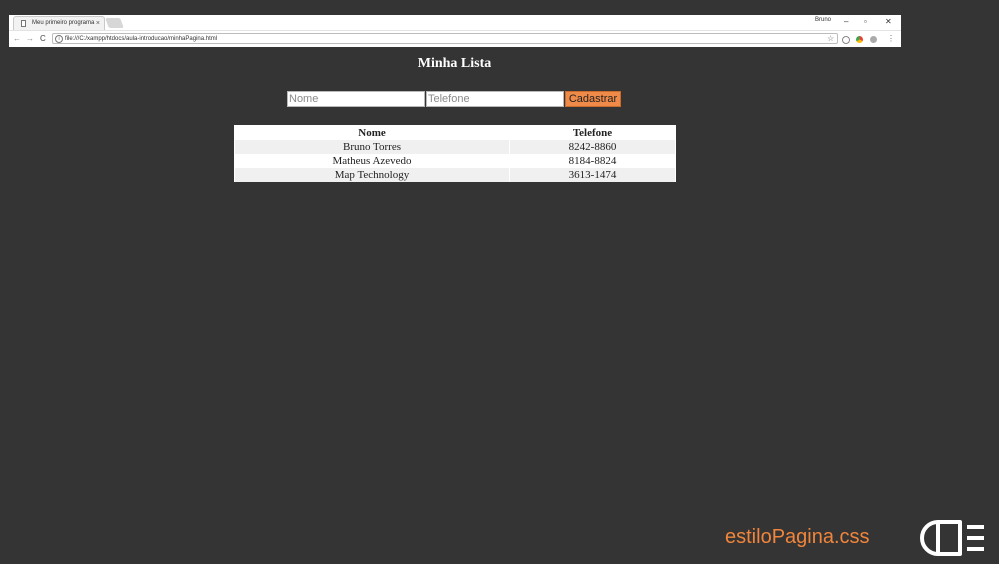 The image size is (999, 564). I want to click on header-nome: Nome, so click(372, 132).